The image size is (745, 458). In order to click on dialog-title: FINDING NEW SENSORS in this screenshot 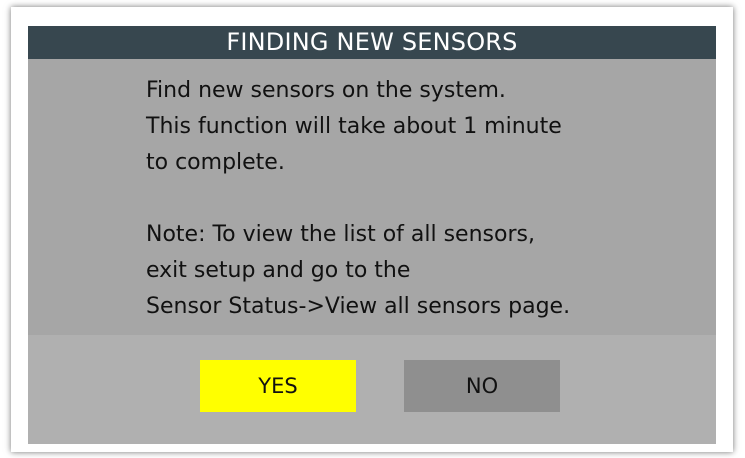, I will do `click(372, 42)`.